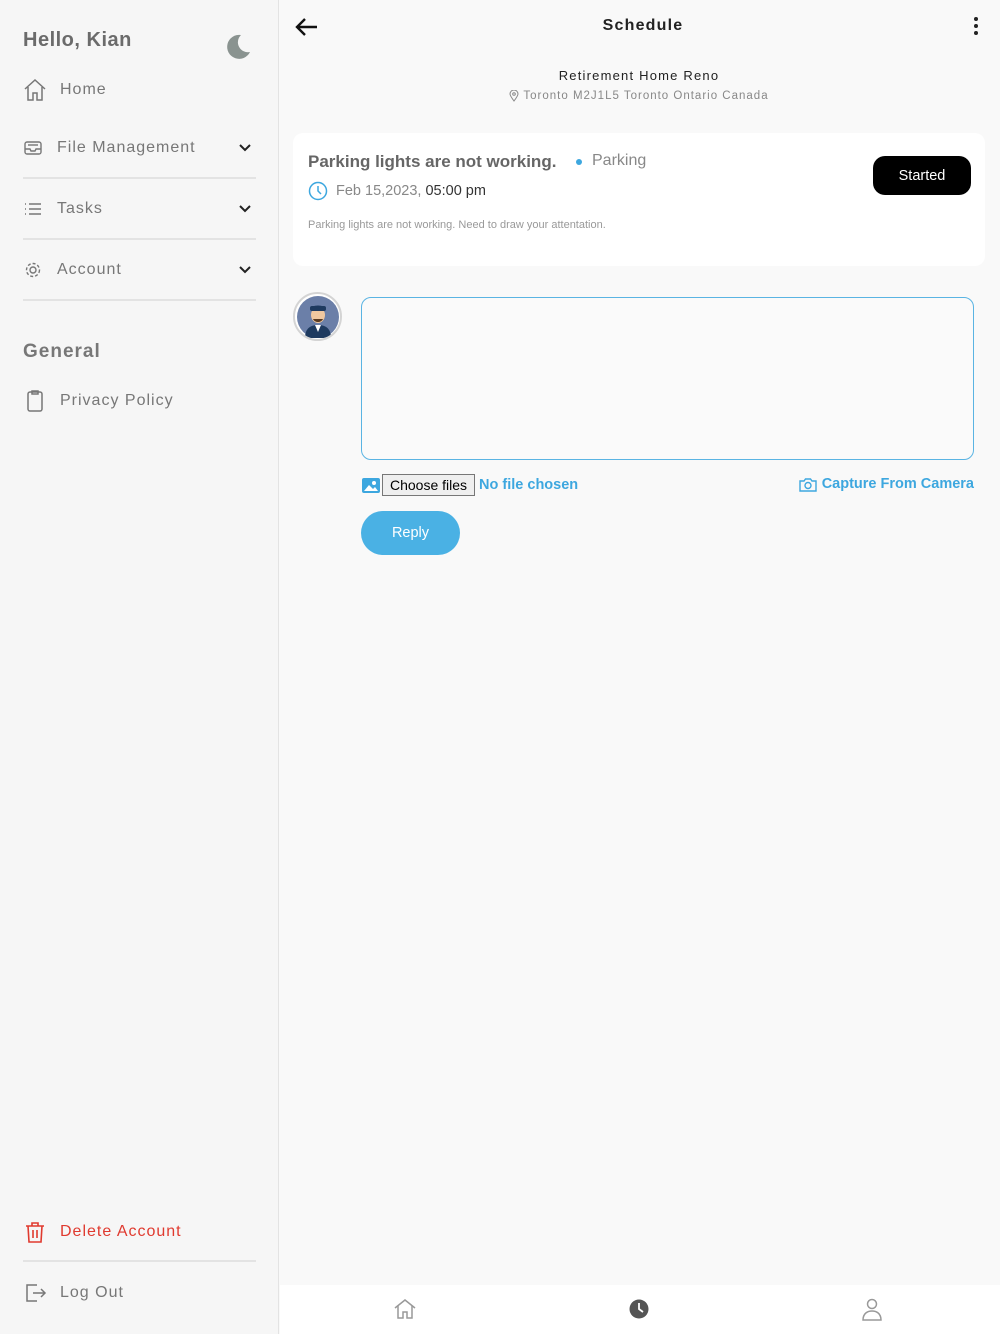 The height and width of the screenshot is (1334, 1000). I want to click on moon-icon, so click(237, 47).